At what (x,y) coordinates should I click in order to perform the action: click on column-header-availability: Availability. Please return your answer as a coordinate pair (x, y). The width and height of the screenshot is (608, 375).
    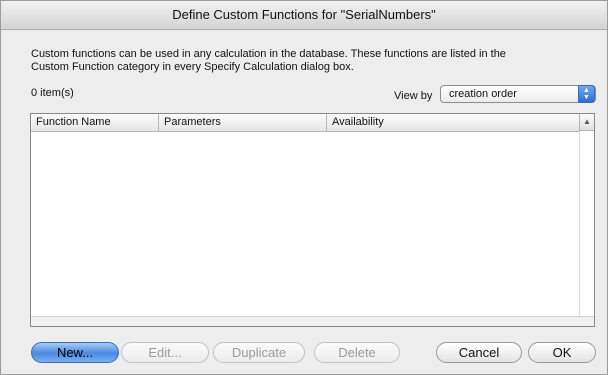
    Looking at the image, I should click on (453, 122).